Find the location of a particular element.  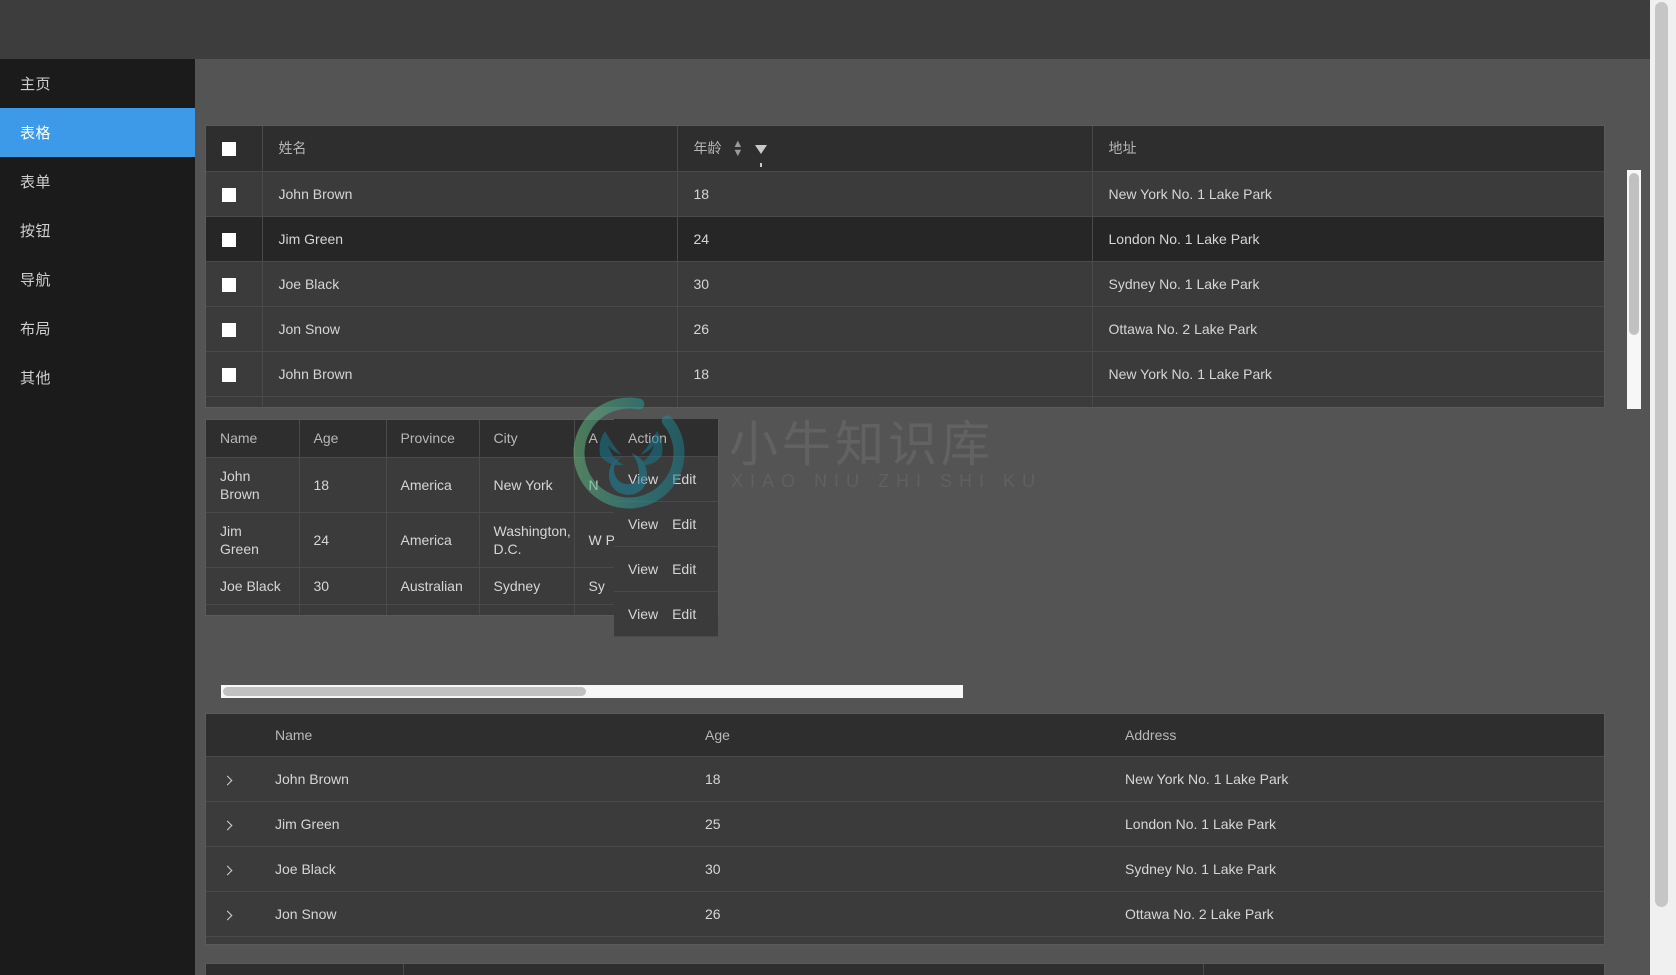

column-header-name: 姓名 is located at coordinates (470, 149).